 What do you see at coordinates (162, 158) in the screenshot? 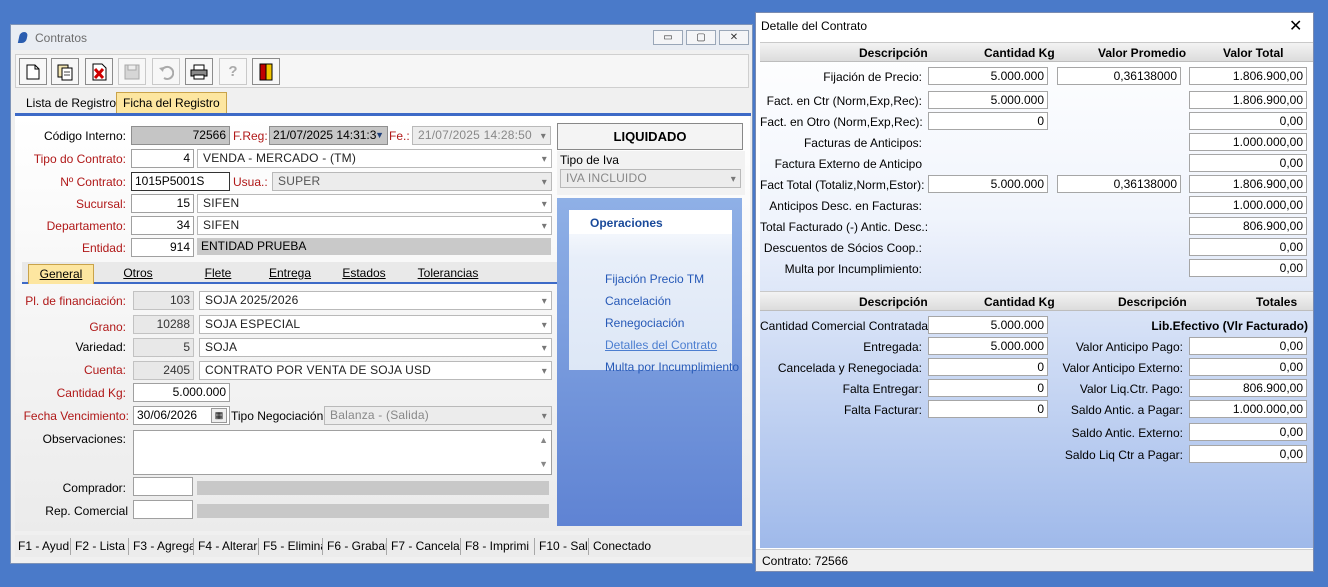
I see `tipo-contrato-code: 4` at bounding box center [162, 158].